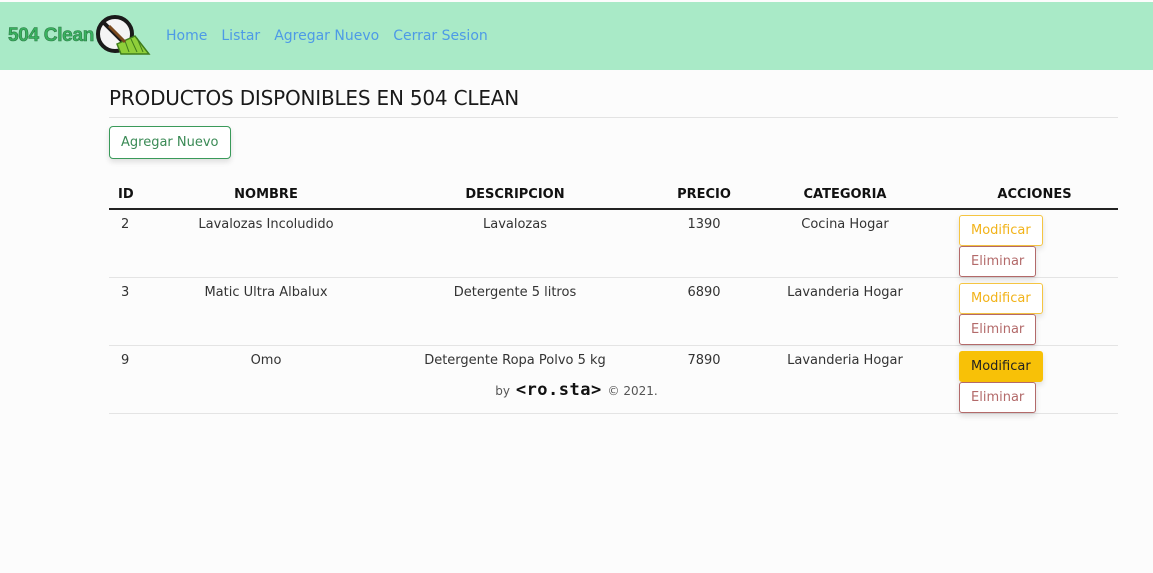 The image size is (1153, 573). What do you see at coordinates (123, 35) in the screenshot?
I see `broom-logo-icon` at bounding box center [123, 35].